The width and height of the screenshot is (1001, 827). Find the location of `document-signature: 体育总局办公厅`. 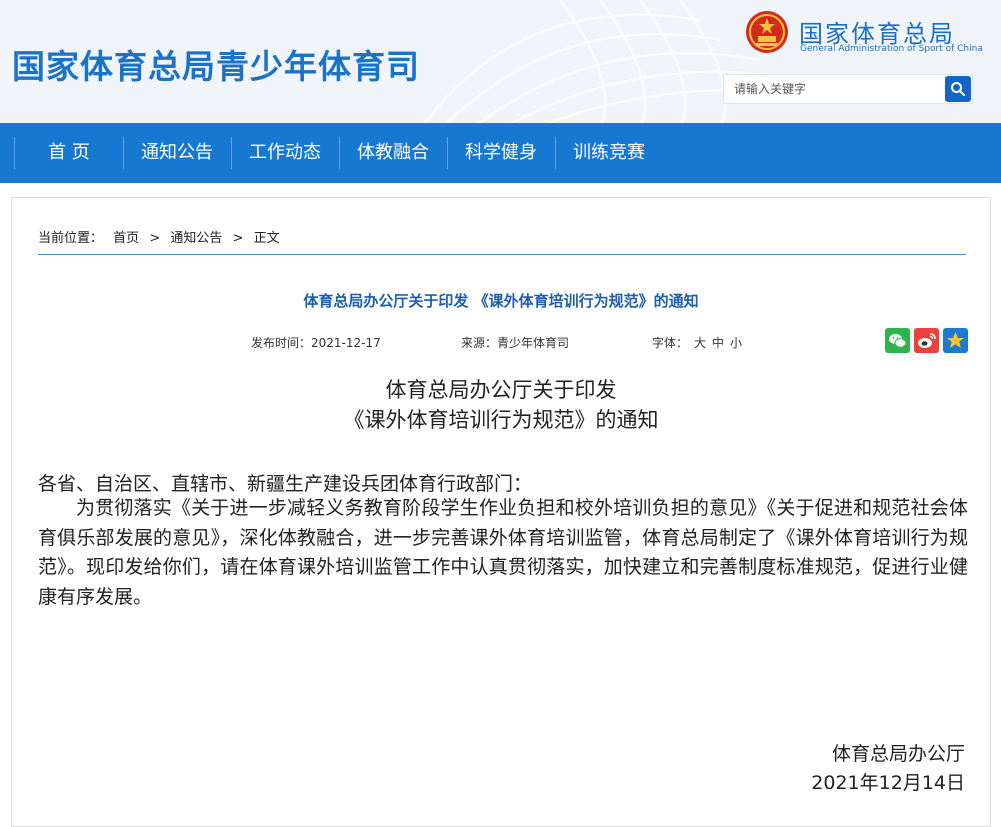

document-signature: 体育总局办公厅 is located at coordinates (898, 754).